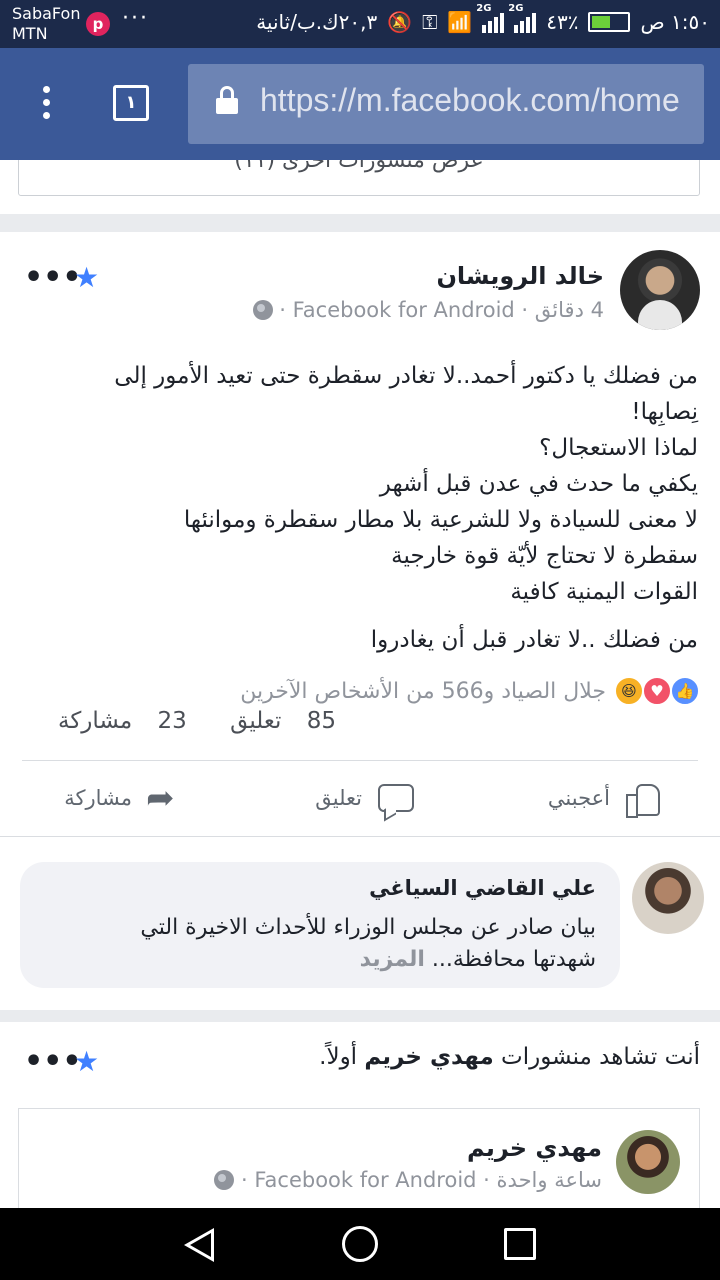 Image resolution: width=720 pixels, height=1280 pixels. What do you see at coordinates (423, 691) in the screenshot?
I see `reactors-text: جلال الصياد و566 من الأشخاص الآخرين` at bounding box center [423, 691].